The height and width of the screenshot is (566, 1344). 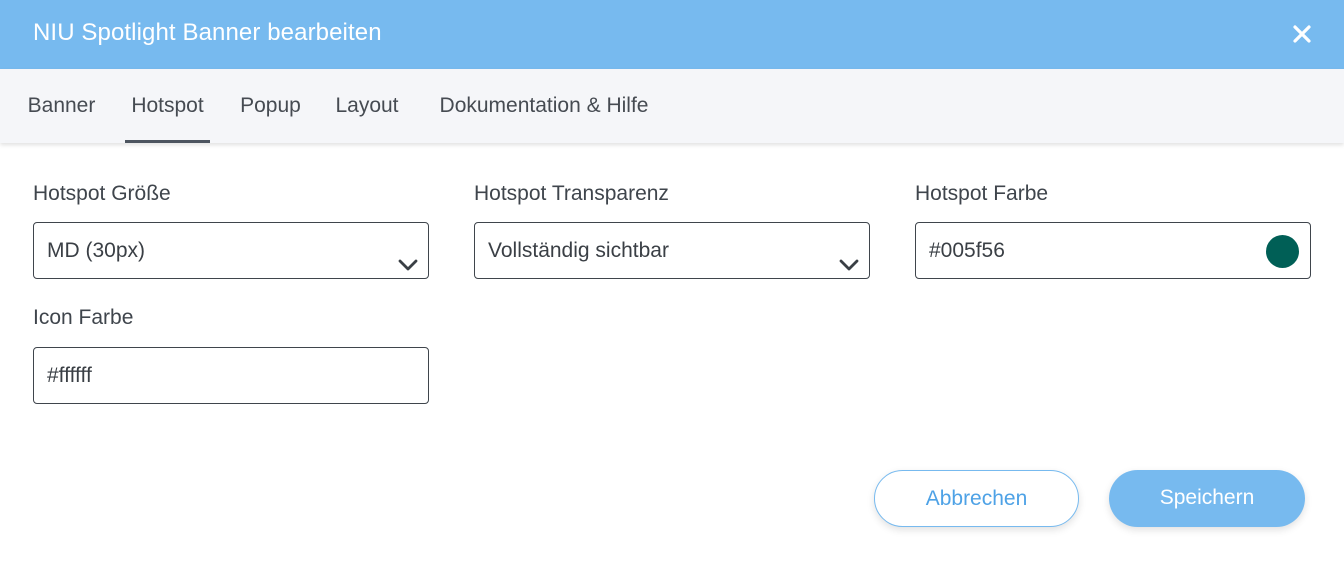 I want to click on hotspot-transparency-label: Hotspot Transparenz, so click(x=571, y=193).